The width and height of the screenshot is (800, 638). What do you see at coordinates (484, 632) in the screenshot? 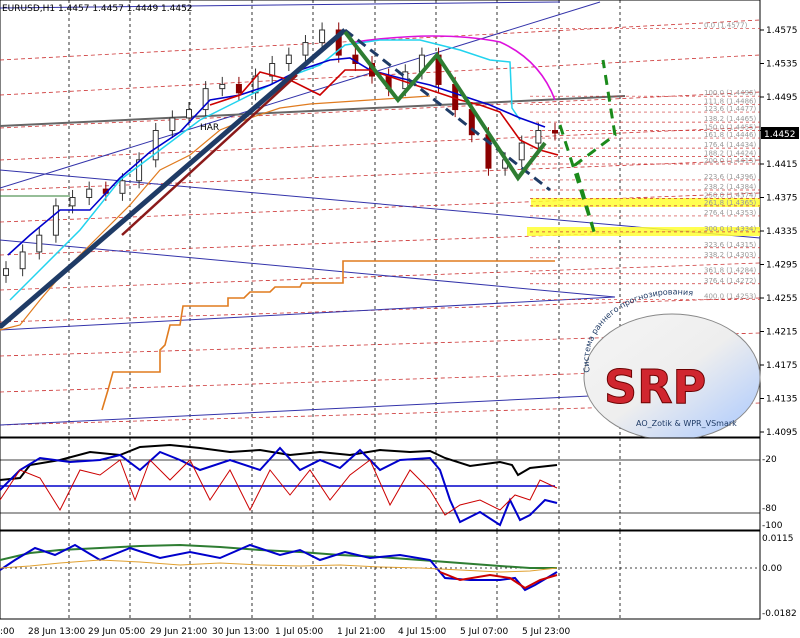
I see `time-axis-tick: 5 Jul 07:00` at bounding box center [484, 632].